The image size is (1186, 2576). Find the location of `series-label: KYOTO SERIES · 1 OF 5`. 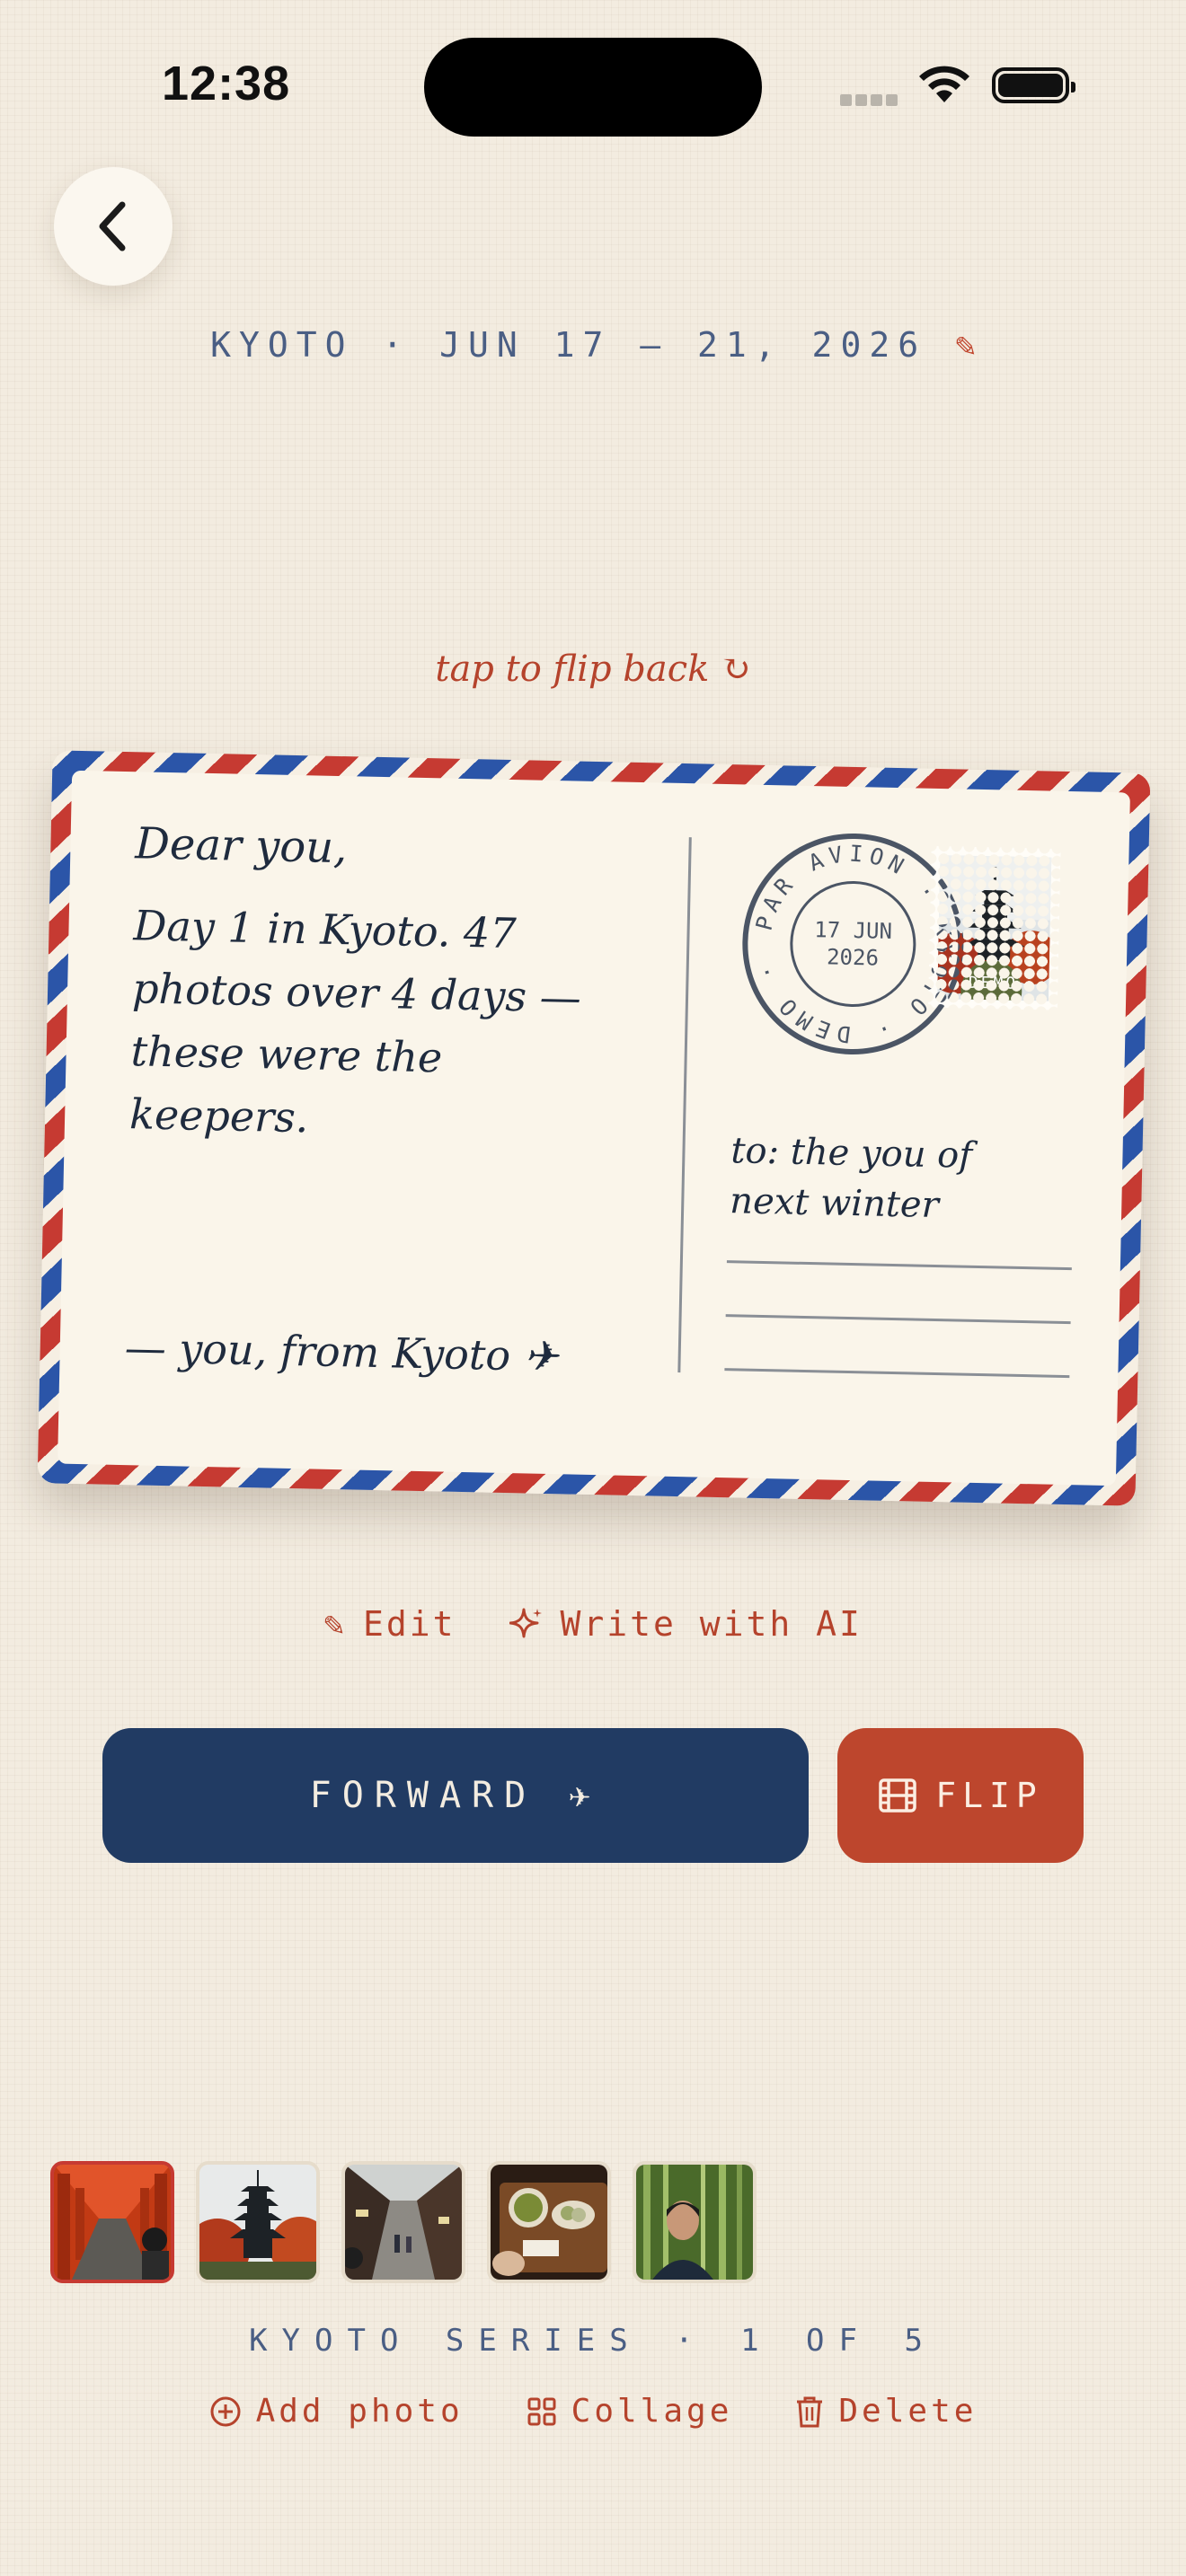

series-label: KYOTO SERIES · 1 OF 5 is located at coordinates (593, 2341).